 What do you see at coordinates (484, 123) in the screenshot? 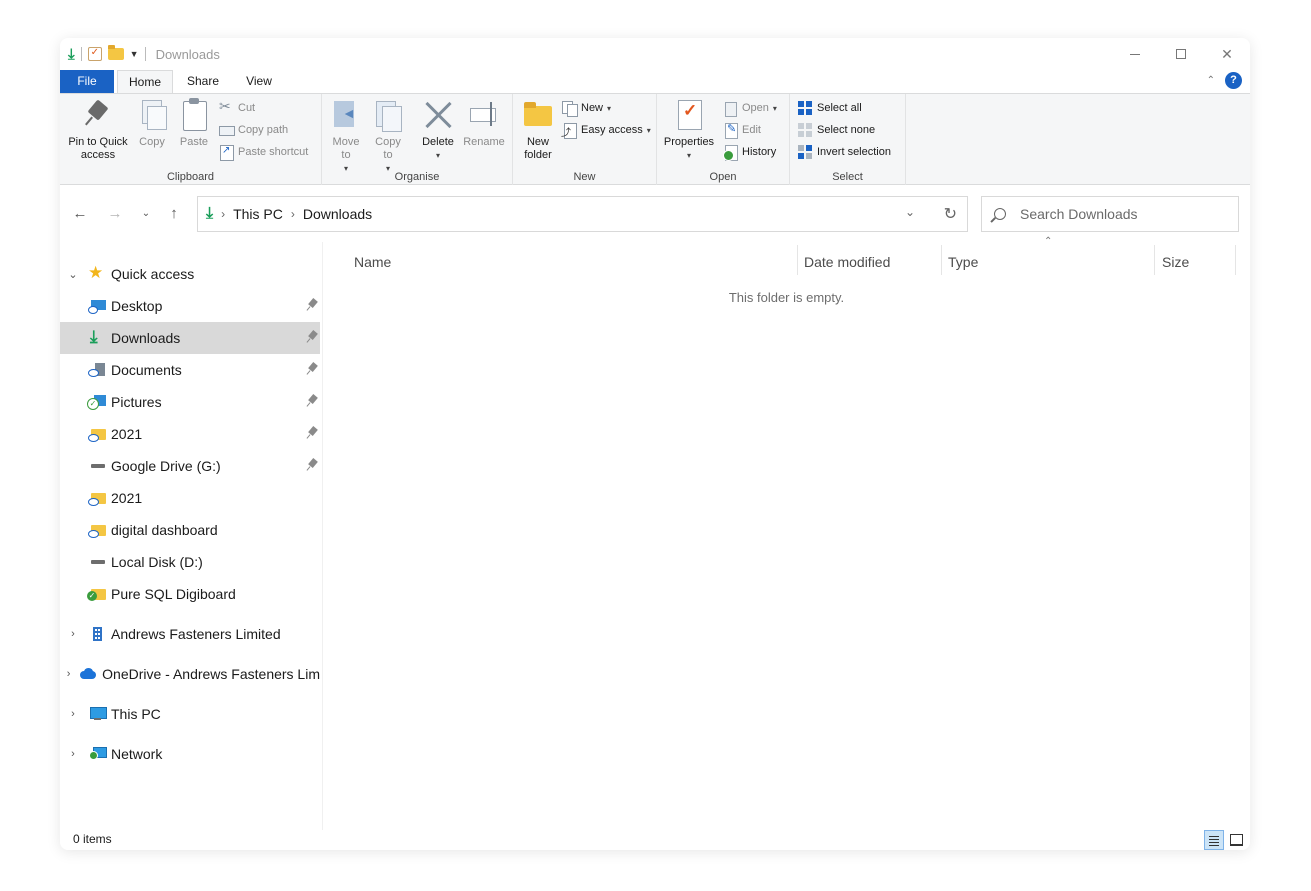
I see `rename-button: Rename` at bounding box center [484, 123].